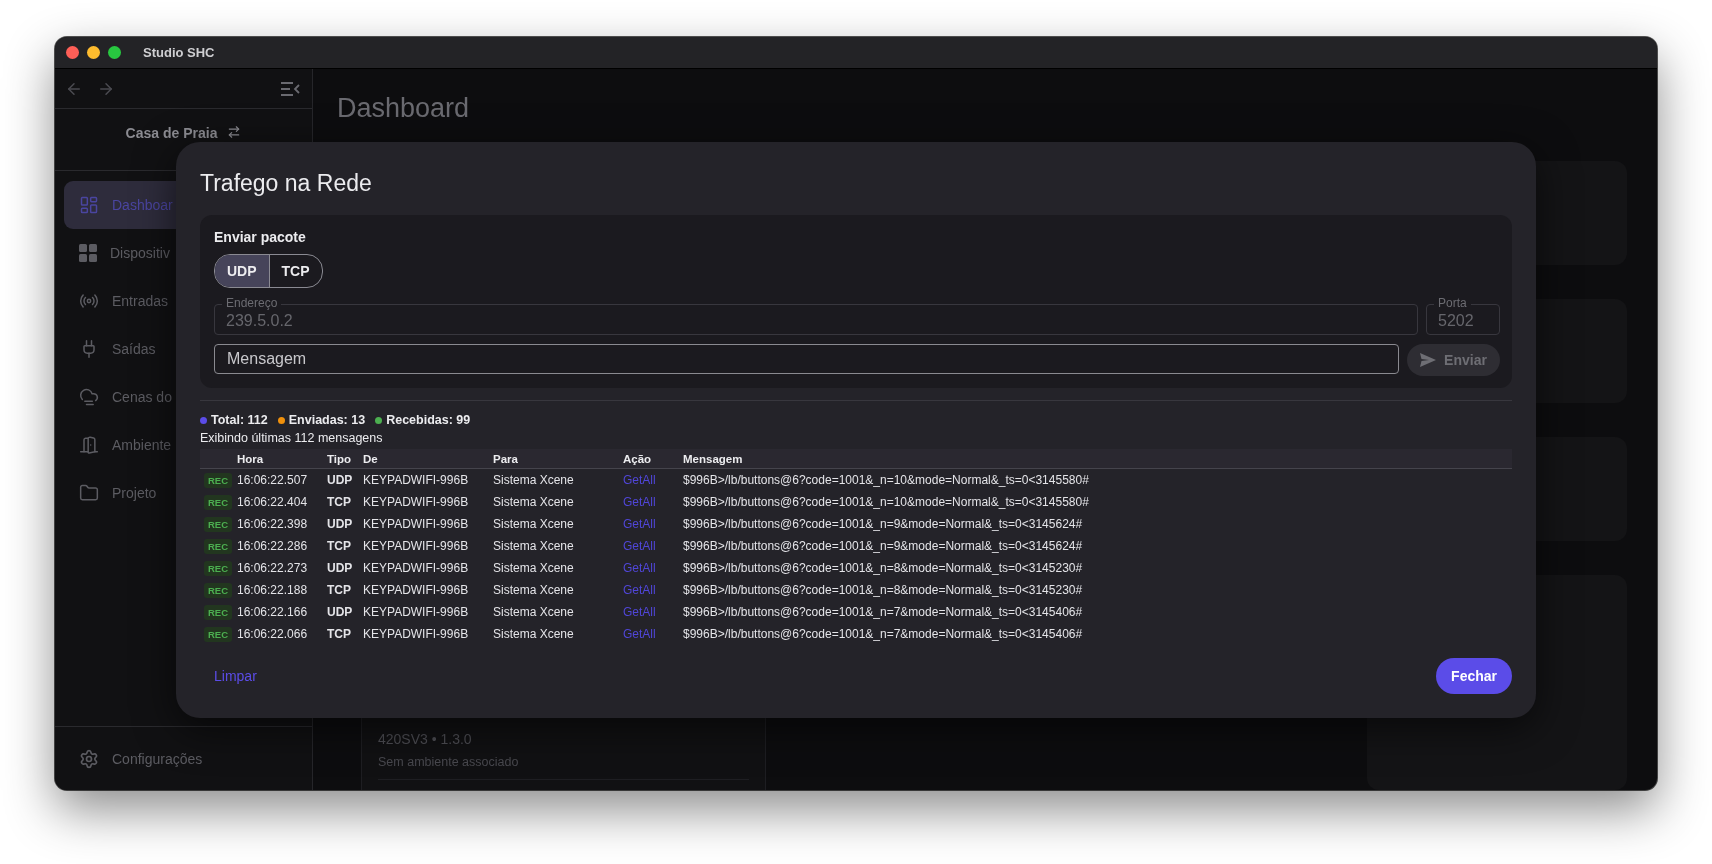  Describe the element at coordinates (327, 420) in the screenshot. I see `stat-count: Enviadas: 13` at that location.